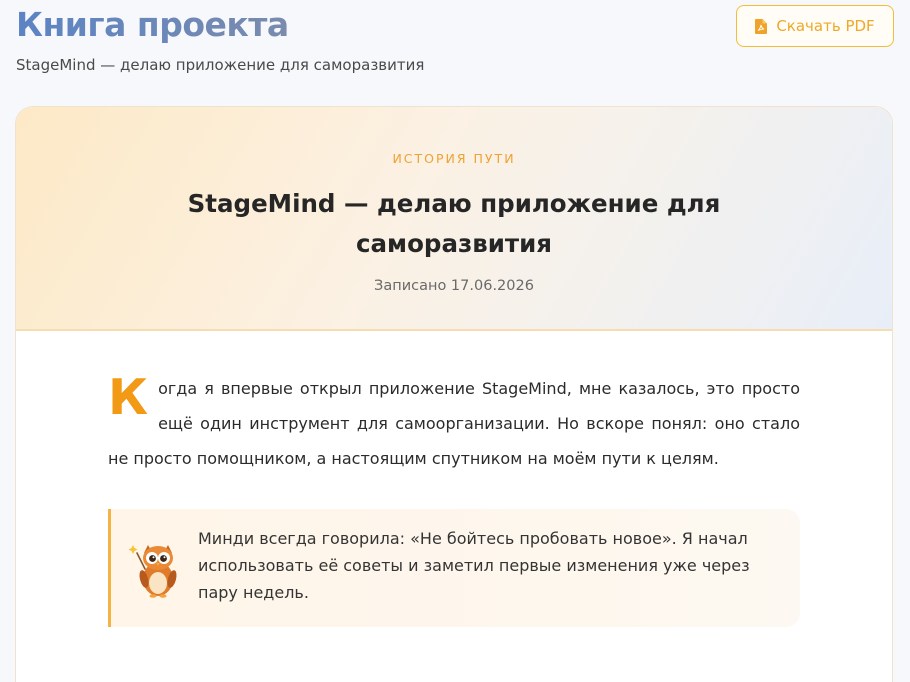  What do you see at coordinates (454, 158) in the screenshot?
I see `article-category: ИСТОРИЯ ПУТИ` at bounding box center [454, 158].